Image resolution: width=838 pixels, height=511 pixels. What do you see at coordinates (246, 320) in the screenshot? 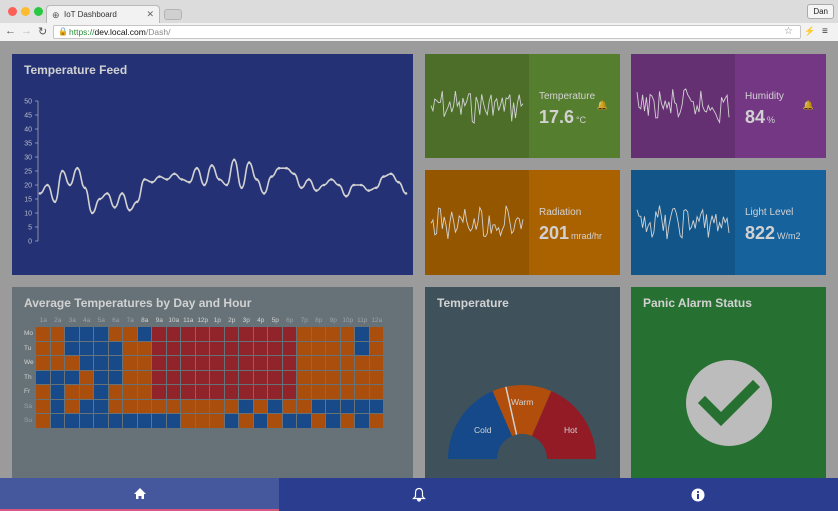
I see `heatmap-hour-label: 3p` at bounding box center [246, 320].